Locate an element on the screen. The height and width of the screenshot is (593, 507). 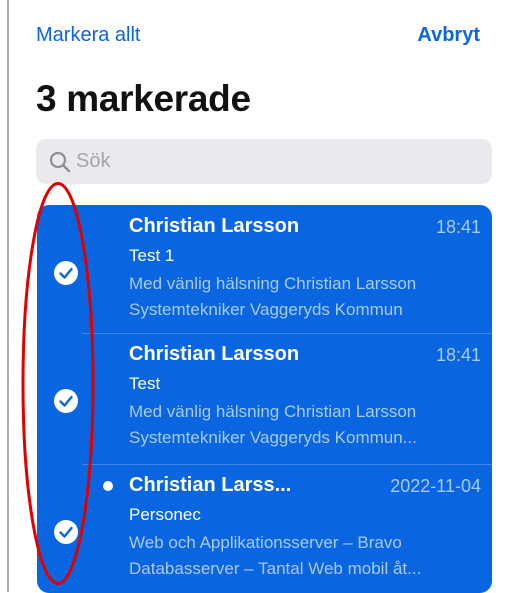
search-bar is located at coordinates (264, 161).